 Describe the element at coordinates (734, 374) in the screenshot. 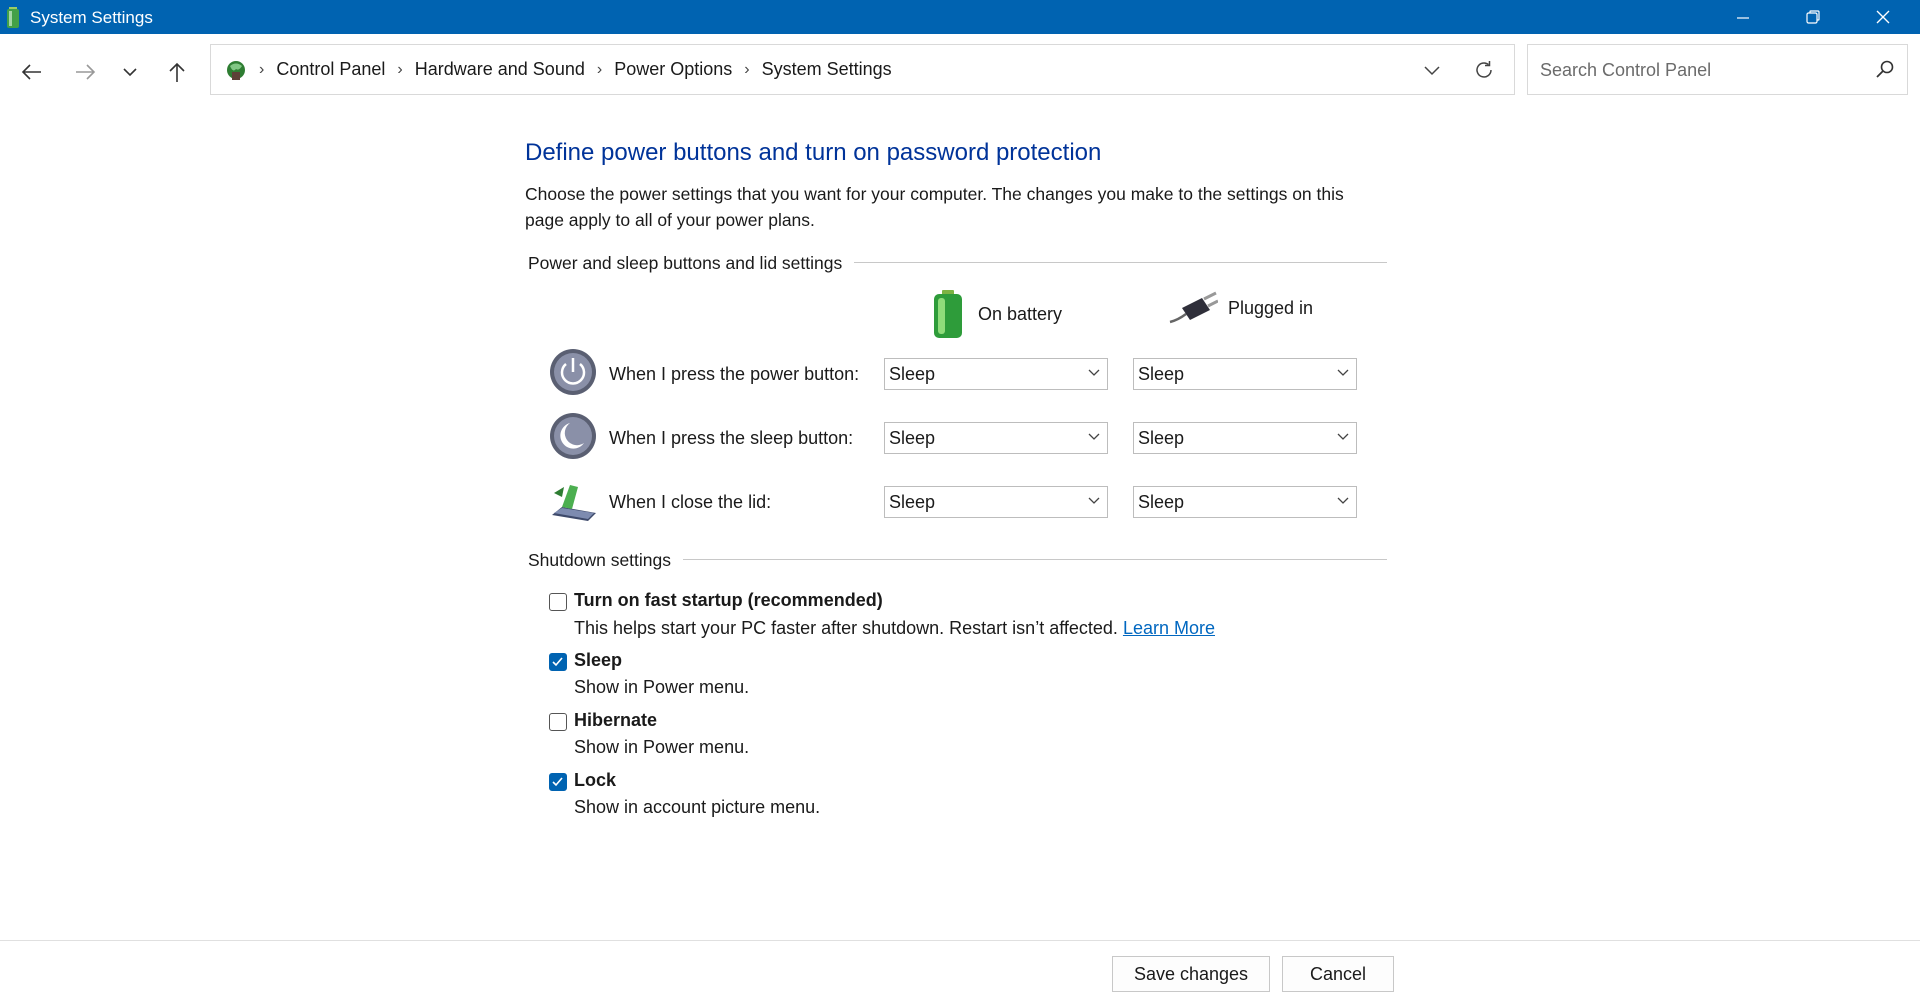

I see `power-button-label: When I press the power button:` at that location.